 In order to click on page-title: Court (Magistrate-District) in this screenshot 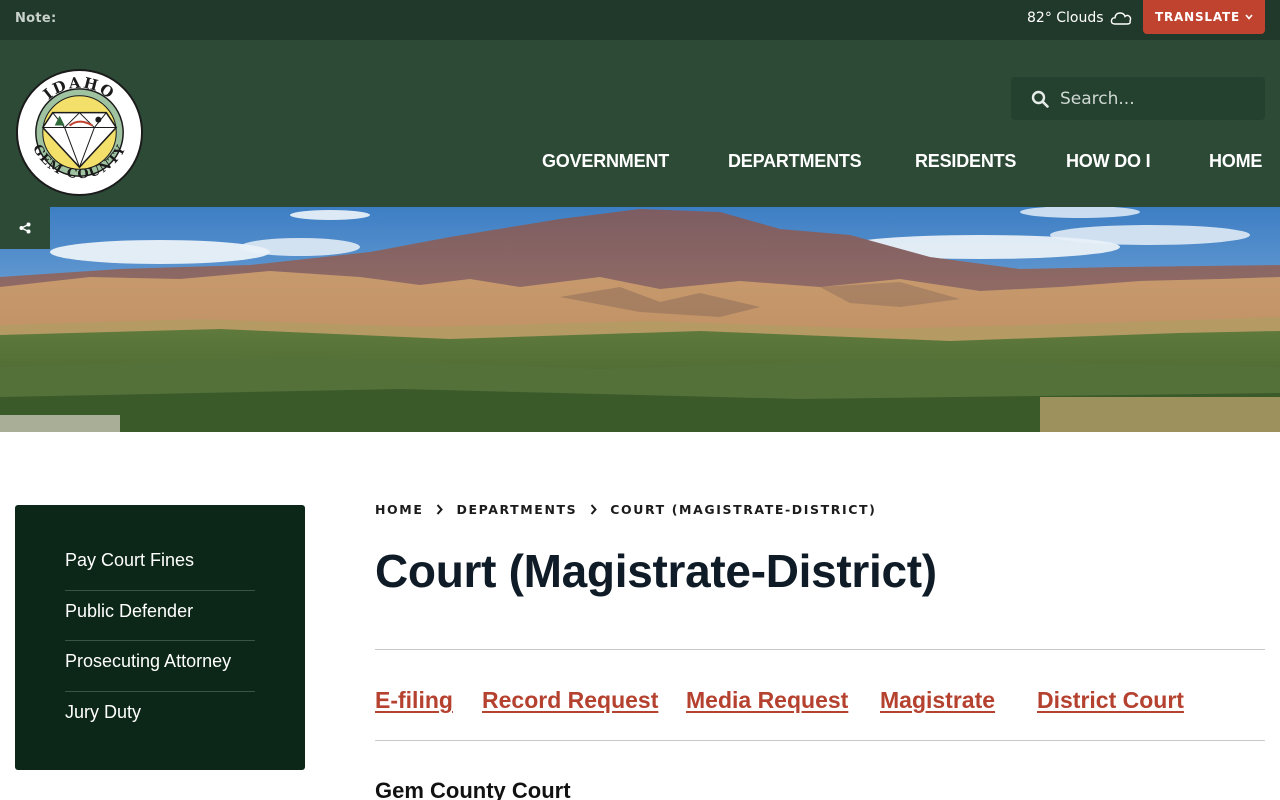, I will do `click(656, 571)`.